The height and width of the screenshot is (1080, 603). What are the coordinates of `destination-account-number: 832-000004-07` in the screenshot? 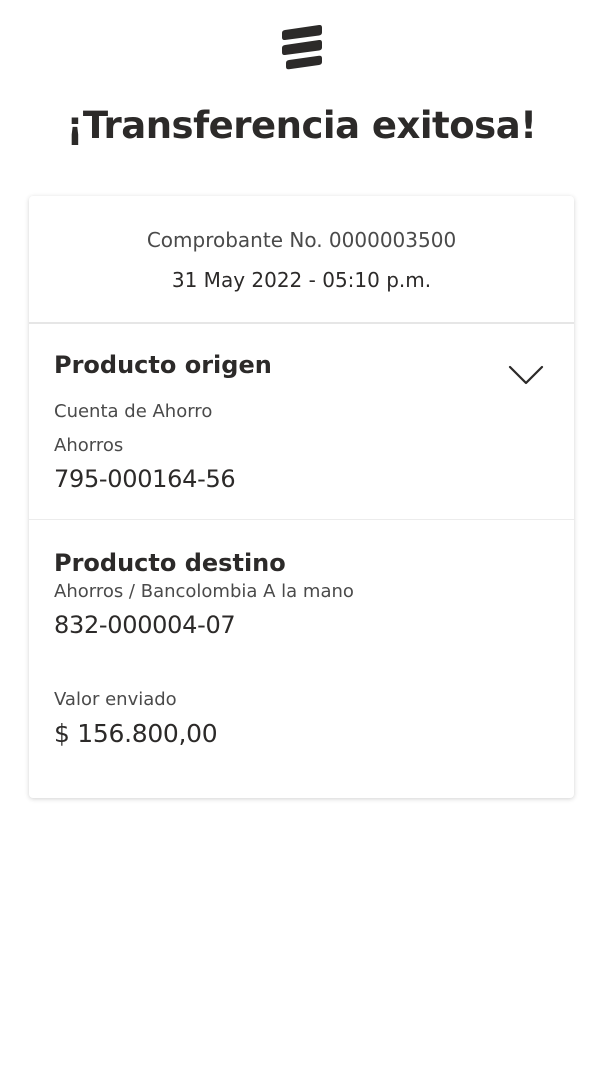 It's located at (145, 625).